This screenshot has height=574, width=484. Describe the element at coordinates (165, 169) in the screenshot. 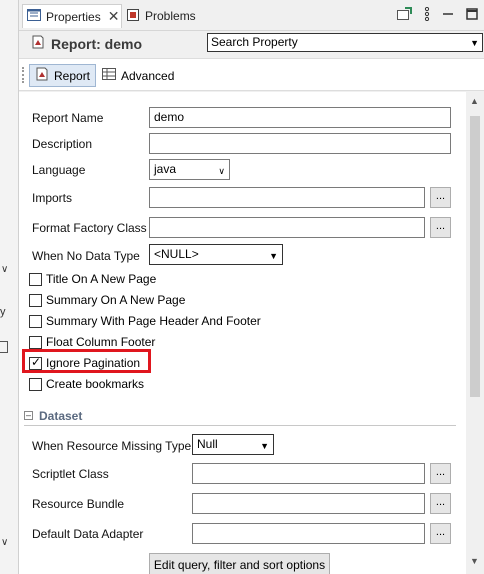

I see `language-value: java` at that location.